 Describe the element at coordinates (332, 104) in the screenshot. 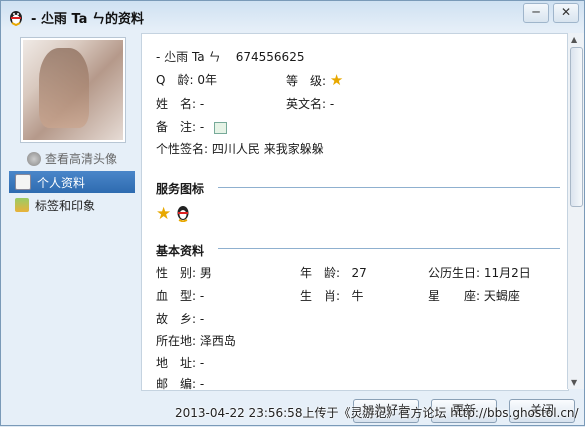

I see `english-name-value: -` at that location.